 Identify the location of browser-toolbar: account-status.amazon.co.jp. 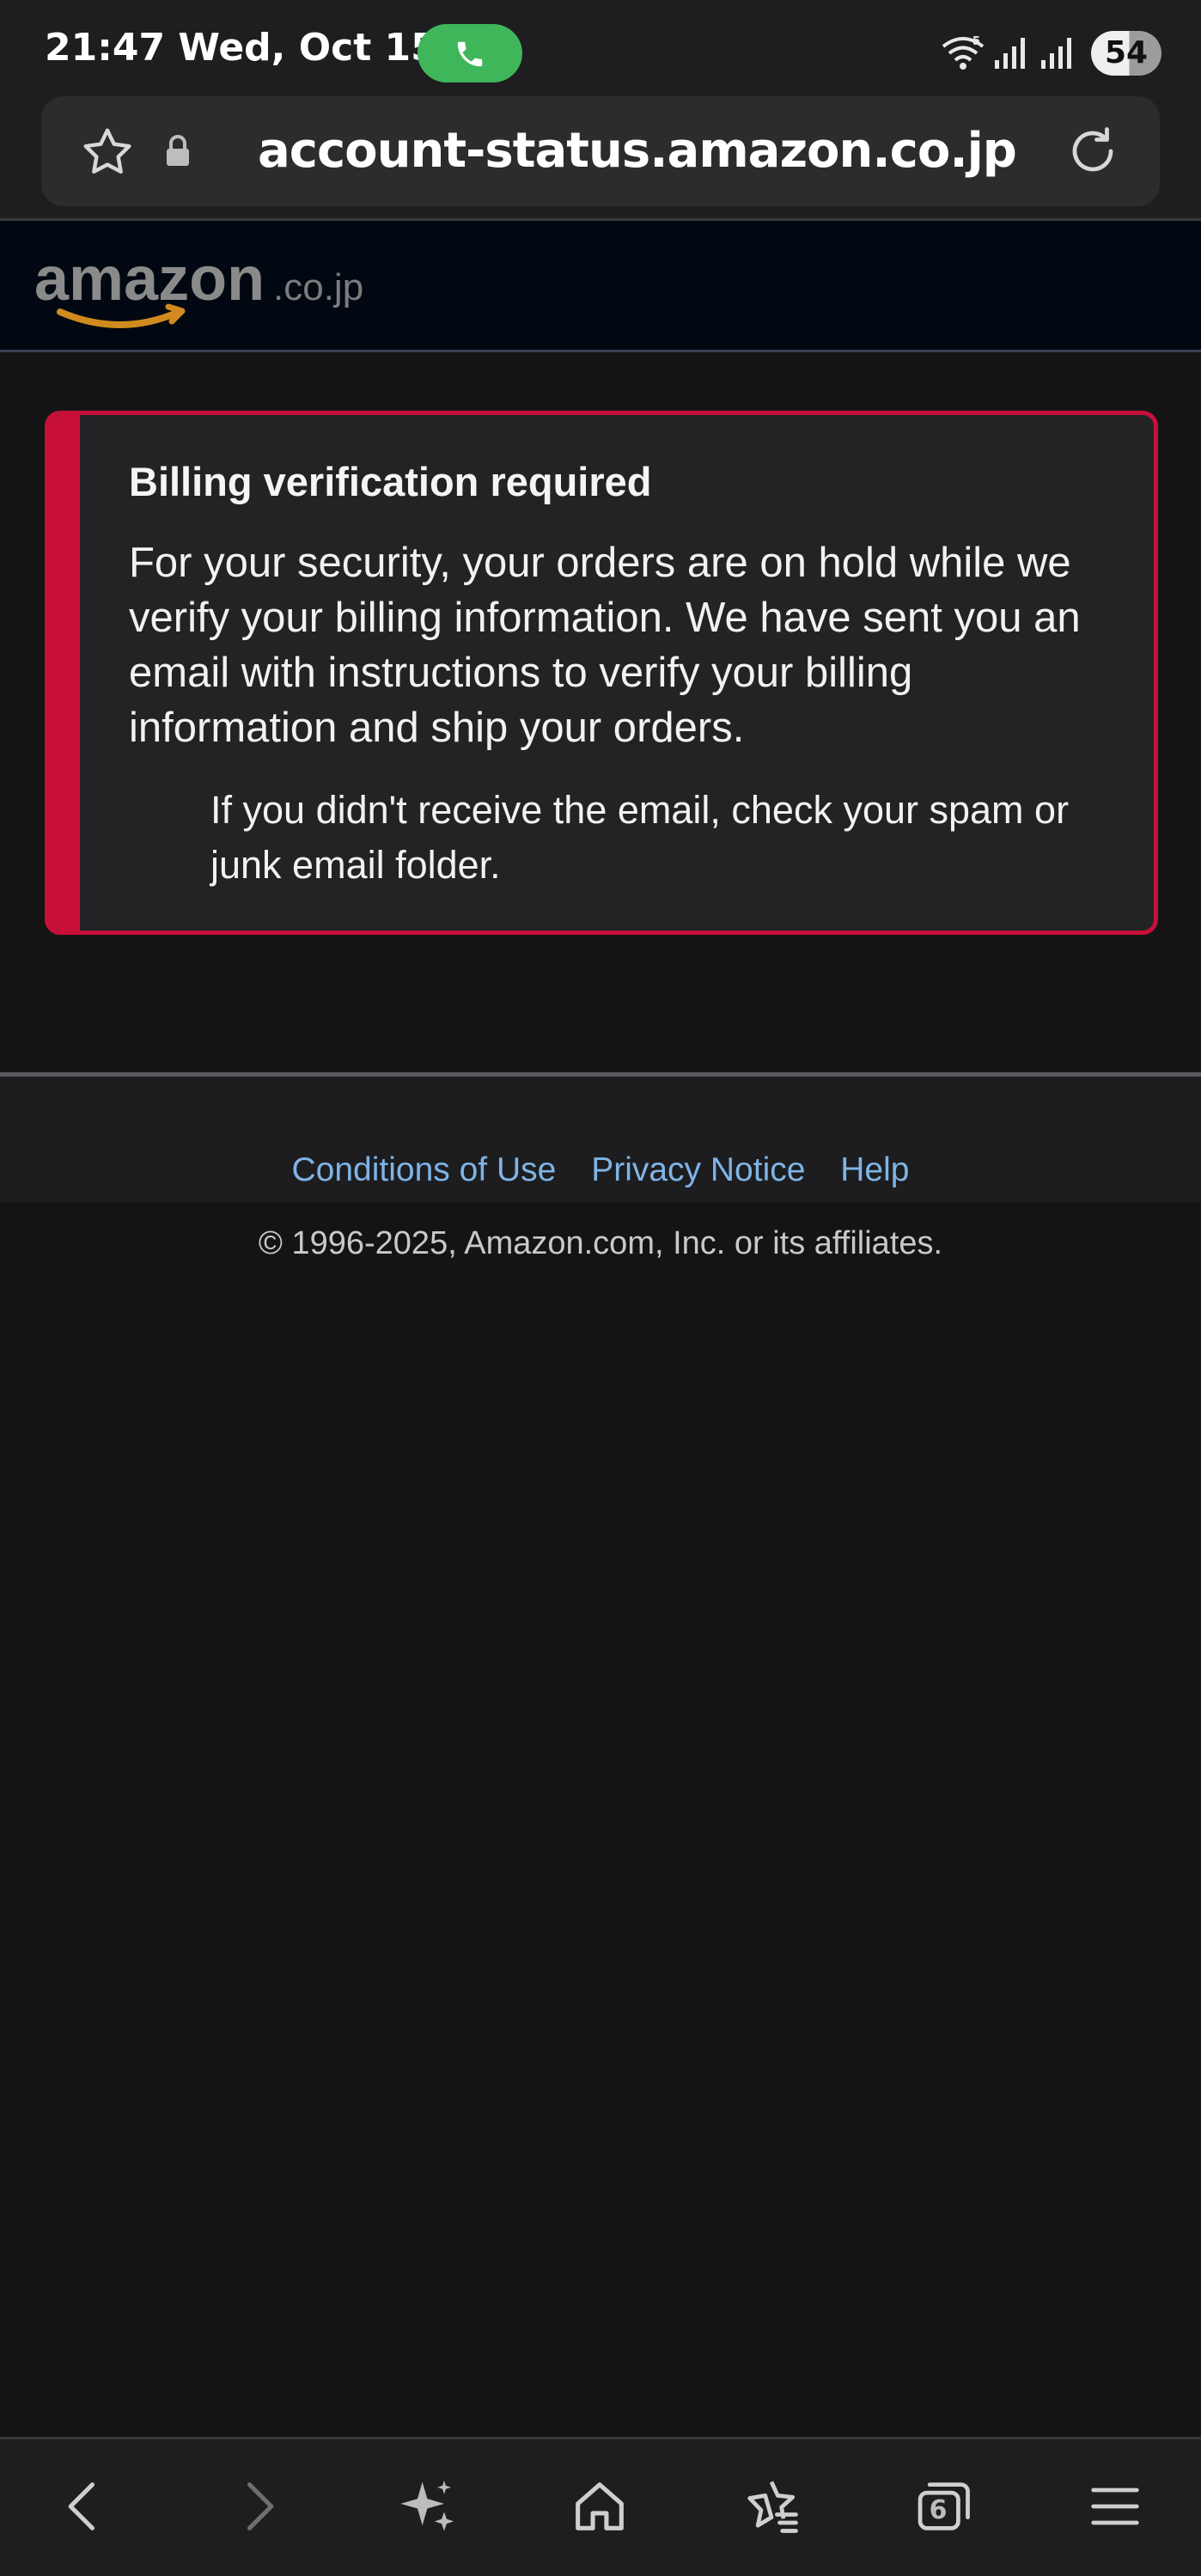
(600, 158).